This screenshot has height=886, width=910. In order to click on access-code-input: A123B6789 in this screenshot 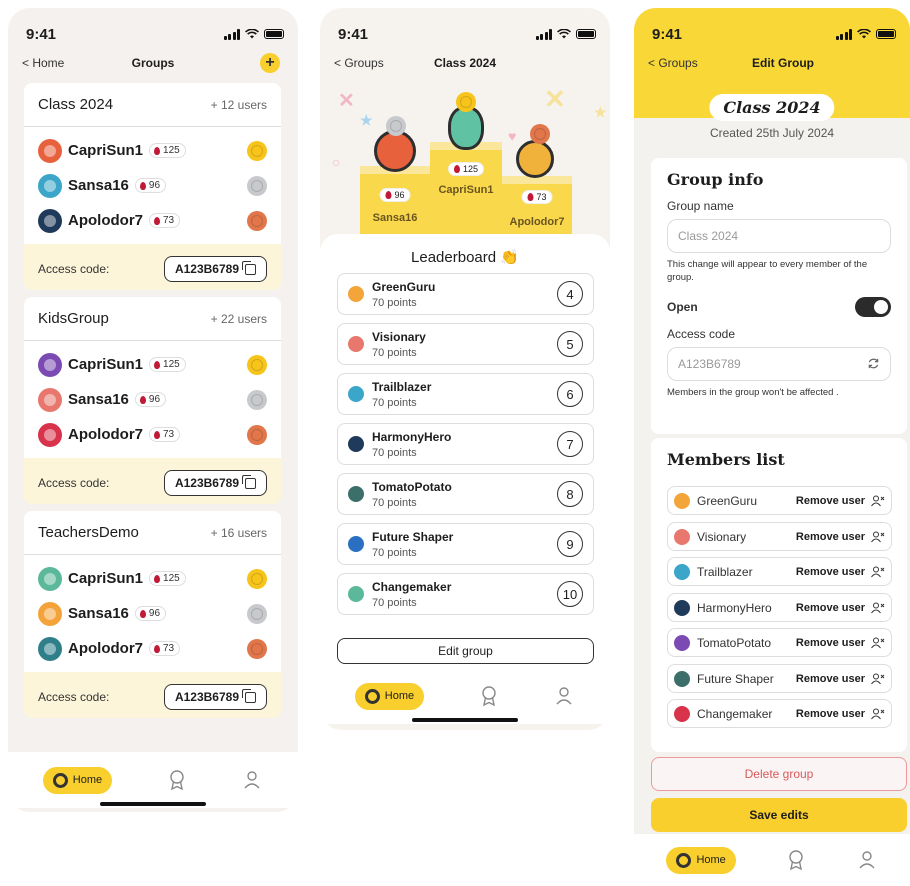, I will do `click(779, 363)`.